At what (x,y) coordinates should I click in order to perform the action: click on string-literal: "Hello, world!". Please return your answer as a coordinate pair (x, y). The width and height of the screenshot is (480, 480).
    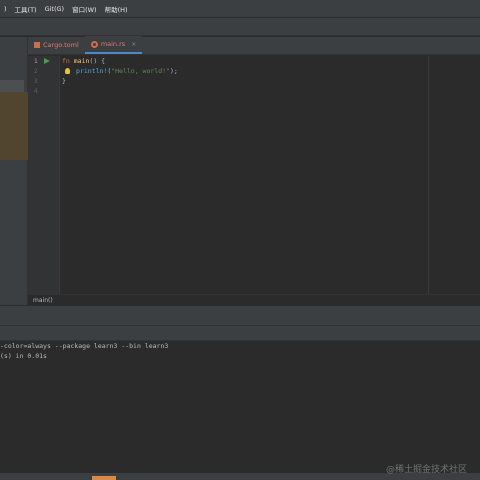
    Looking at the image, I should click on (140, 71).